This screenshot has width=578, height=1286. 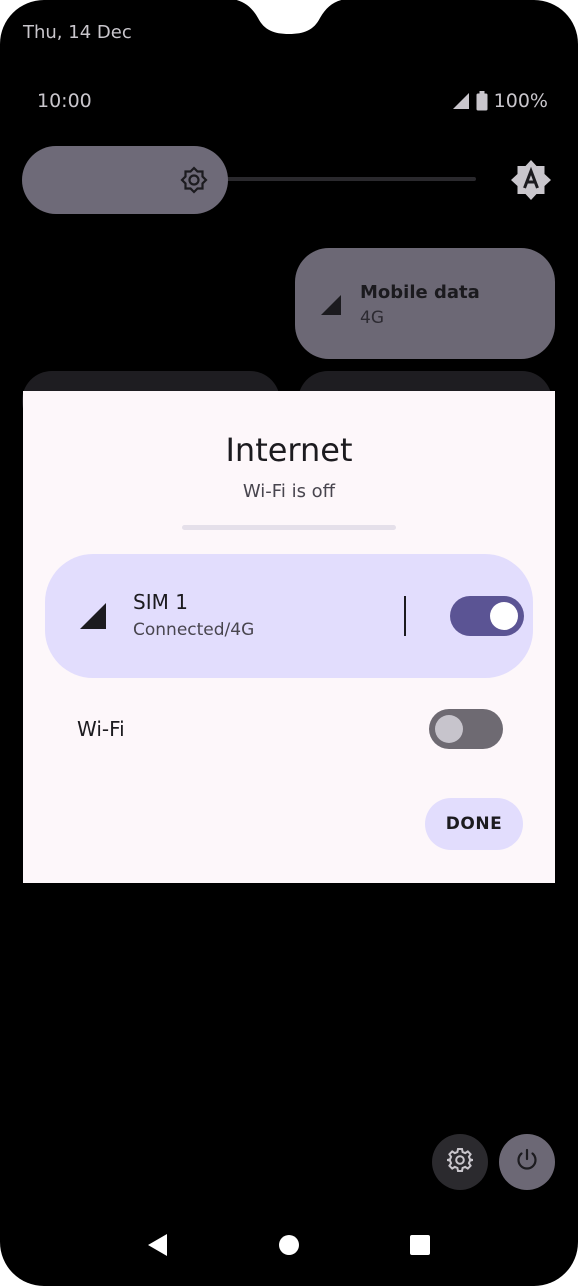 I want to click on camera-notch, so click(x=289, y=19).